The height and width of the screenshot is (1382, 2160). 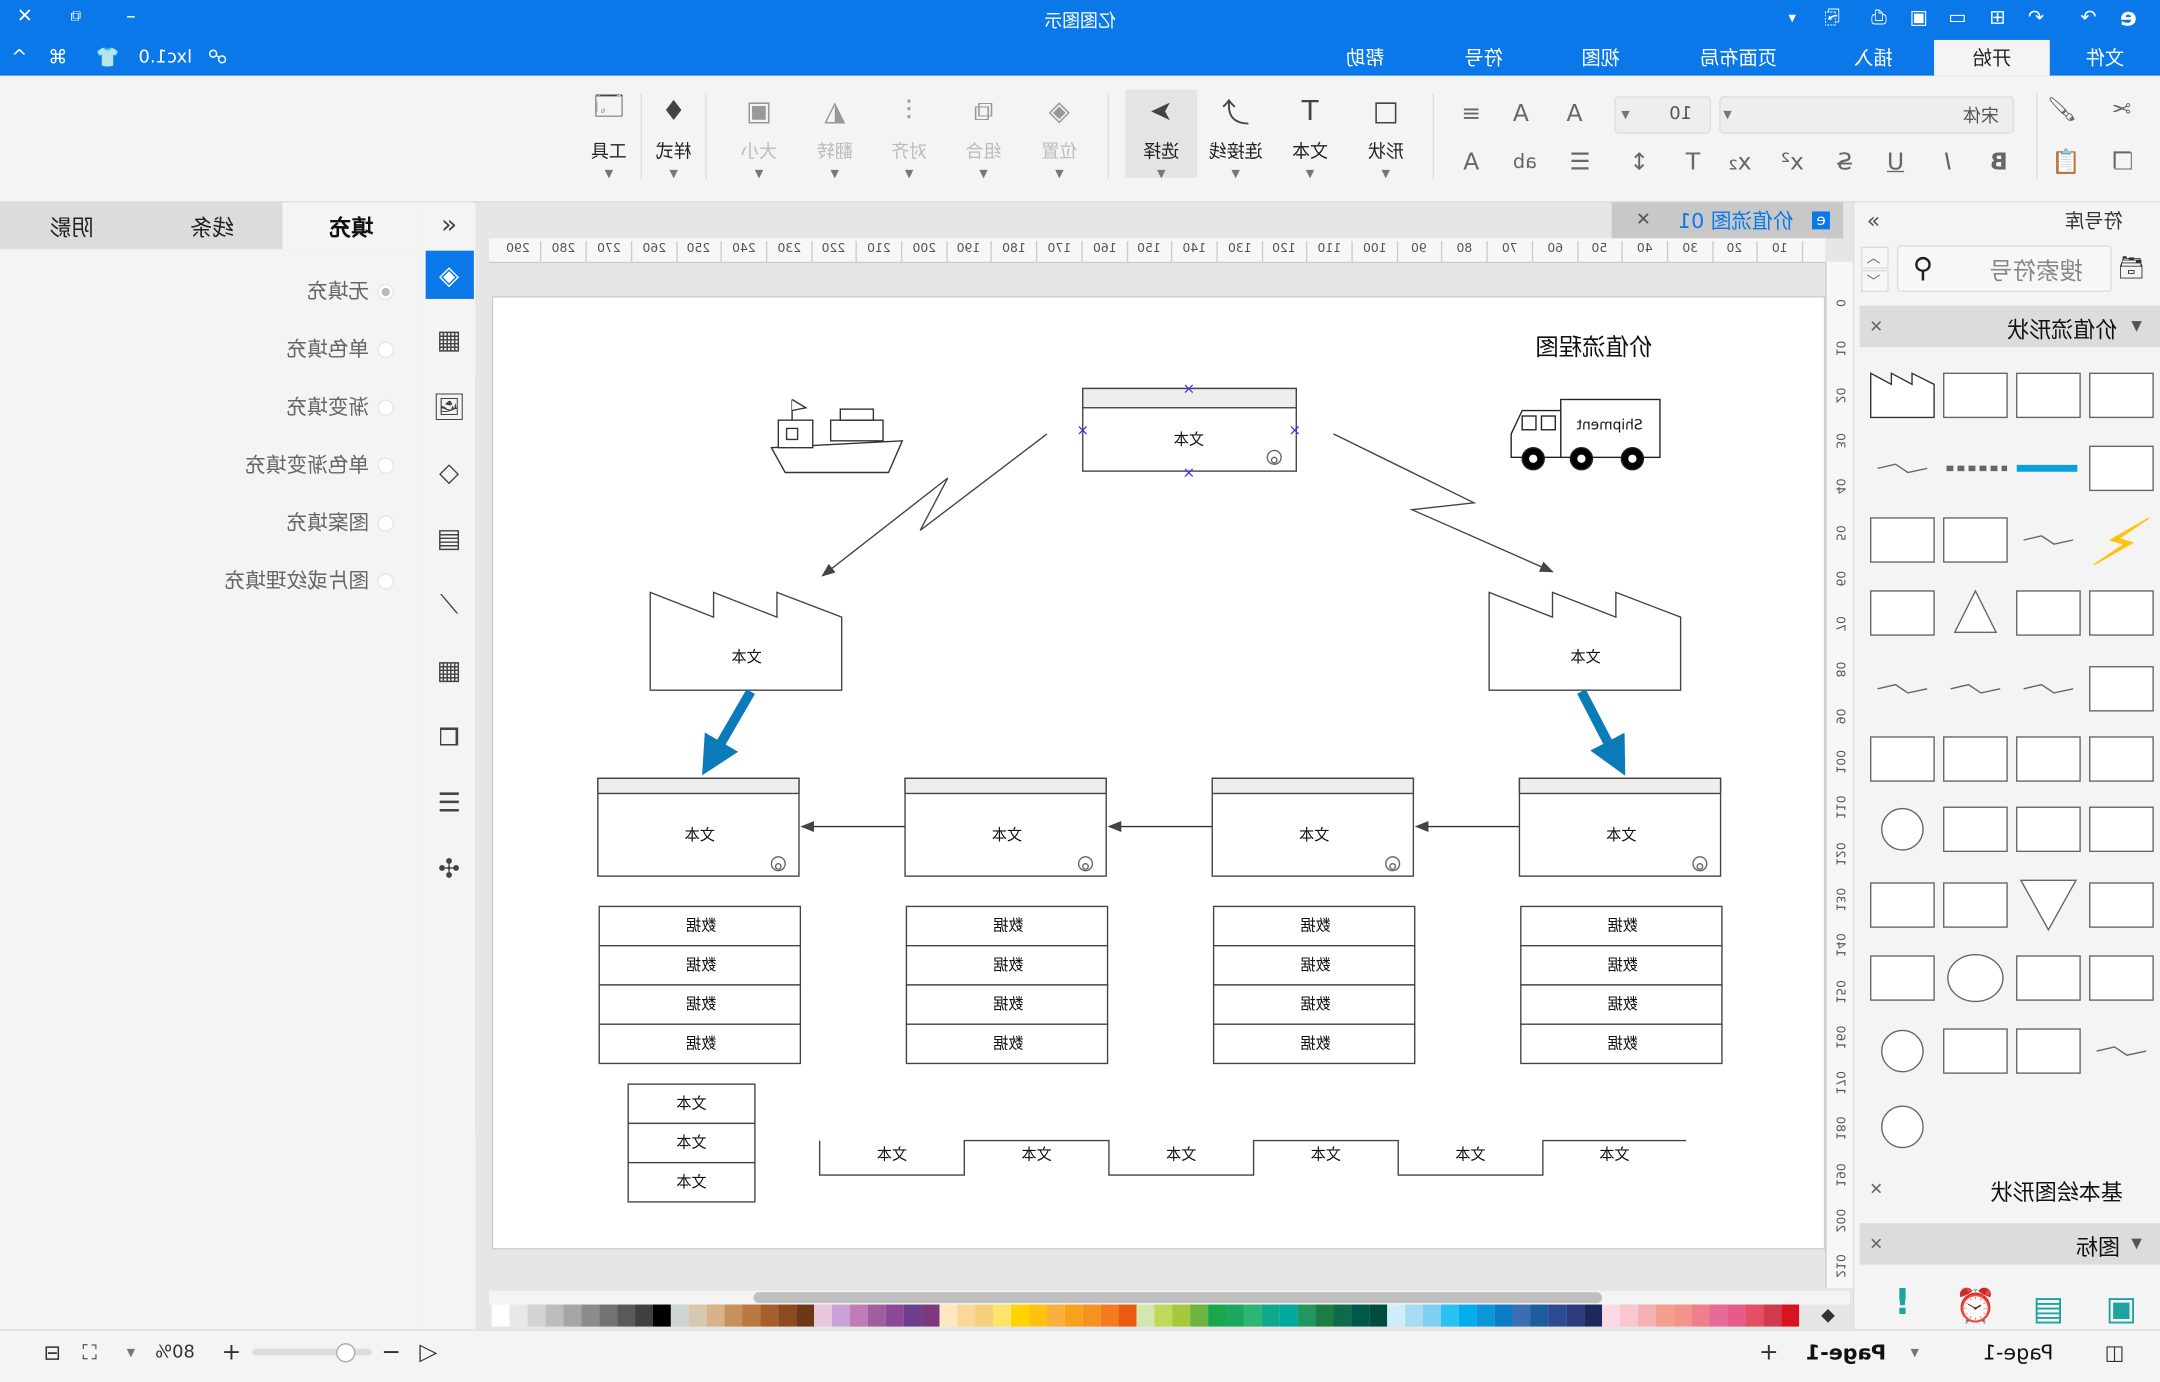 I want to click on refresh-icon, so click(x=1902, y=1127).